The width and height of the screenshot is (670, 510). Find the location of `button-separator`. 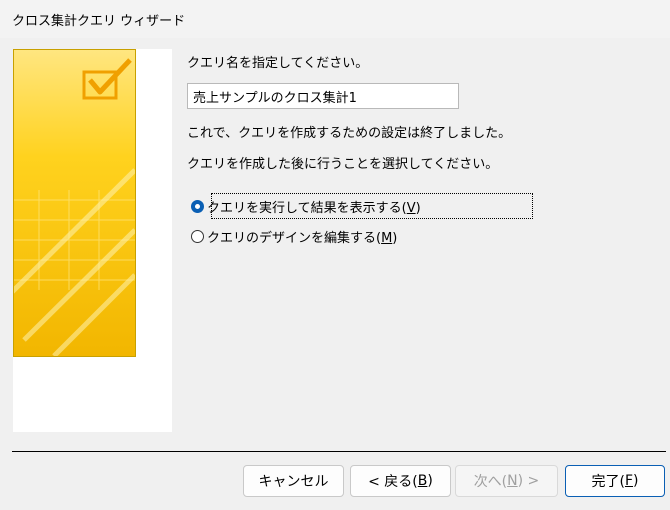

button-separator is located at coordinates (339, 451).